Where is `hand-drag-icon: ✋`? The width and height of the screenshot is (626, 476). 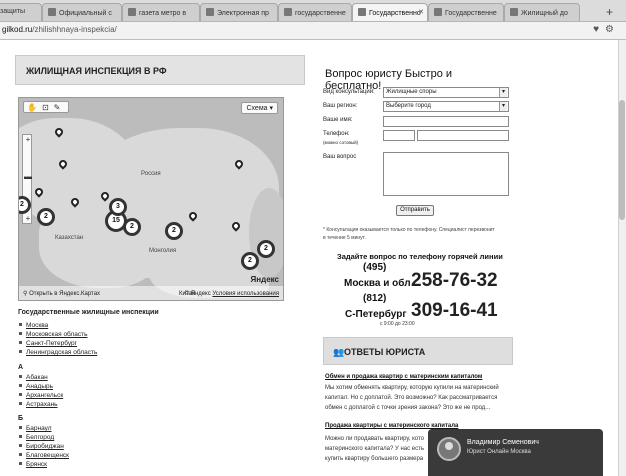 hand-drag-icon: ✋ is located at coordinates (34, 107).